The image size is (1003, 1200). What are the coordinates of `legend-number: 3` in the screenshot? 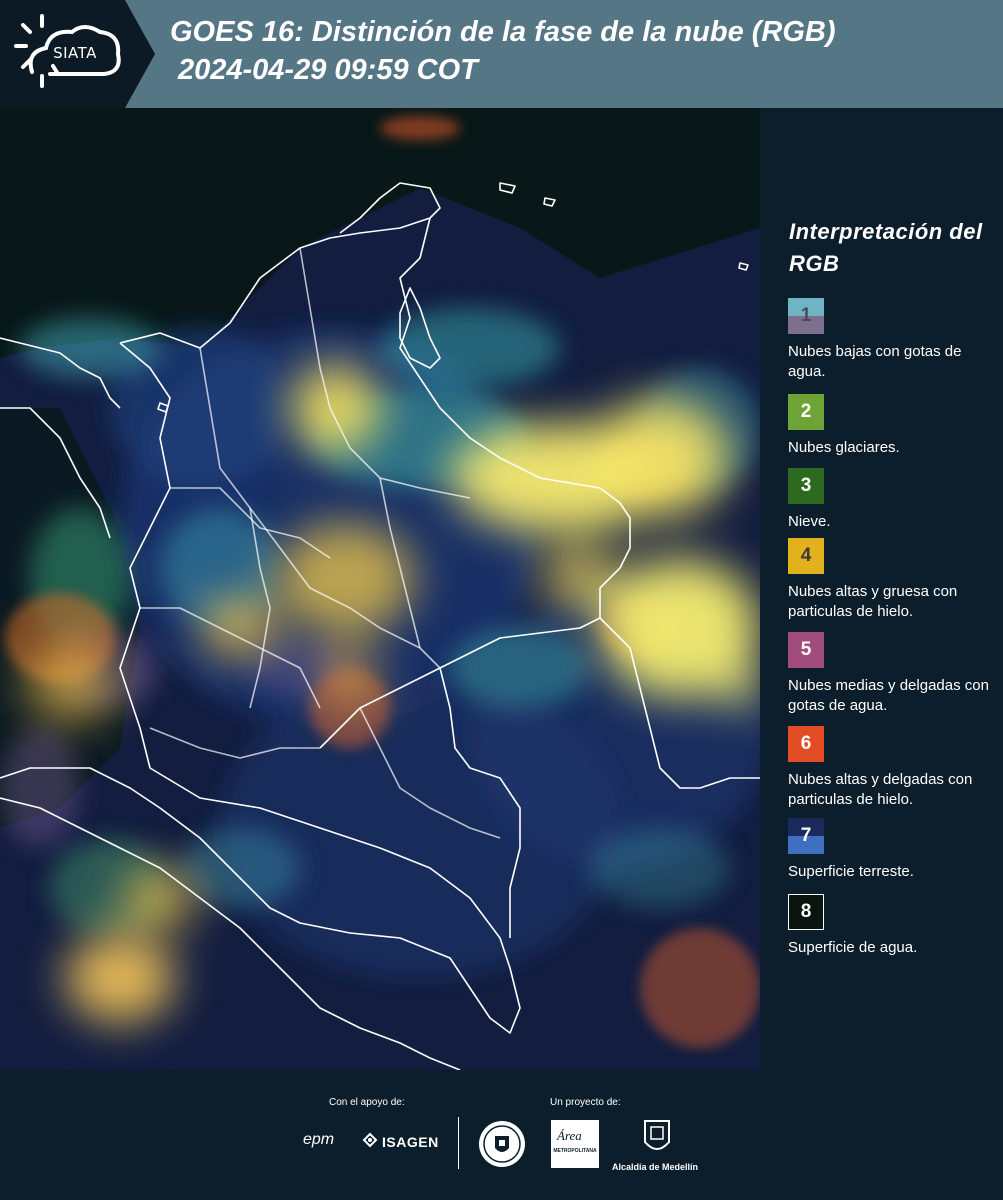 It's located at (806, 485).